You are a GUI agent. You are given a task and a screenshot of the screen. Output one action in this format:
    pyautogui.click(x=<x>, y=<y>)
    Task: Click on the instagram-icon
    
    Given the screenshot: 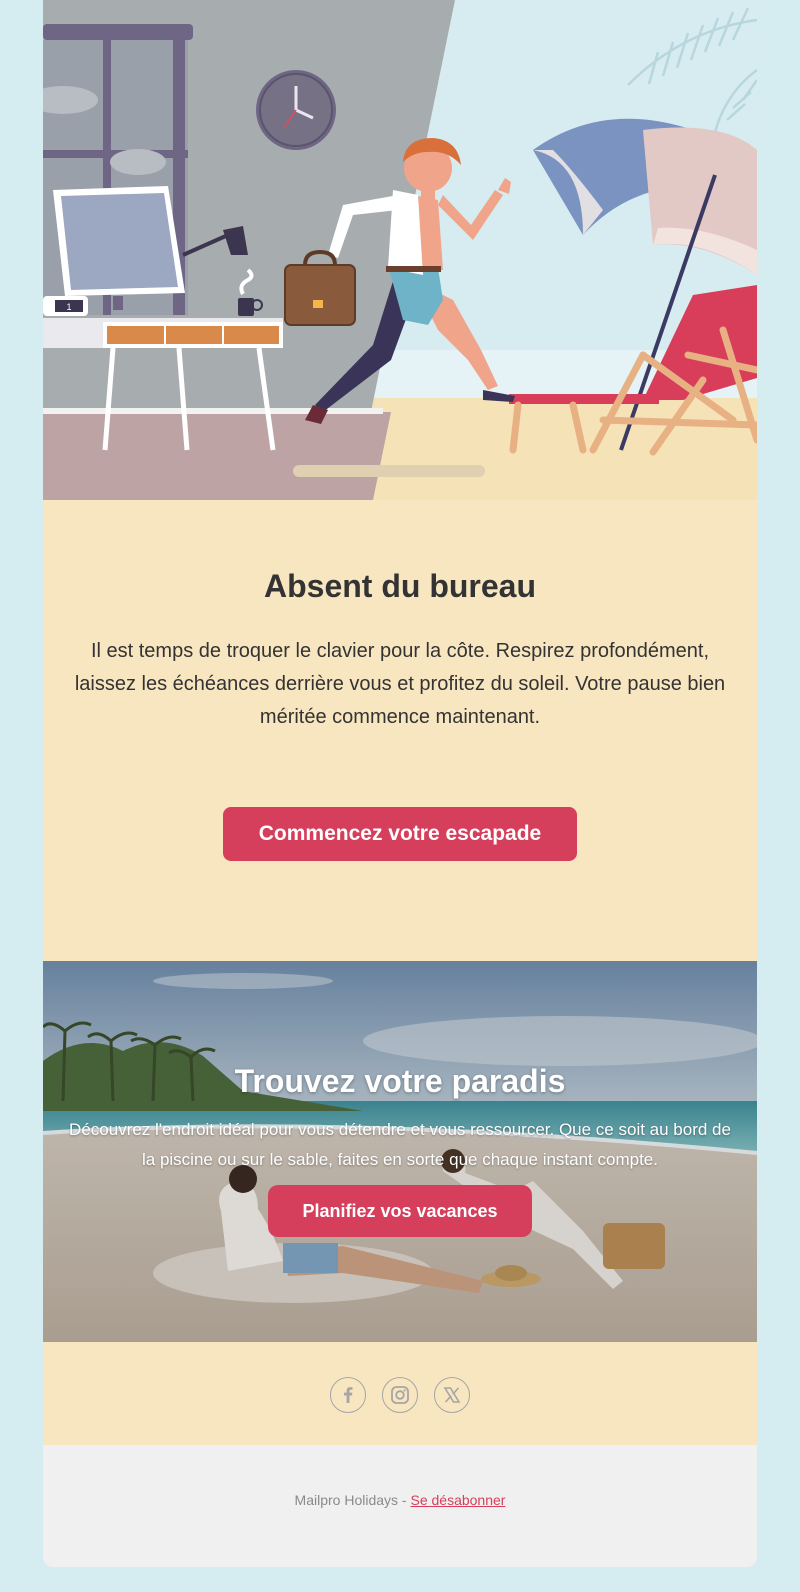 What is the action you would take?
    pyautogui.click(x=400, y=1395)
    